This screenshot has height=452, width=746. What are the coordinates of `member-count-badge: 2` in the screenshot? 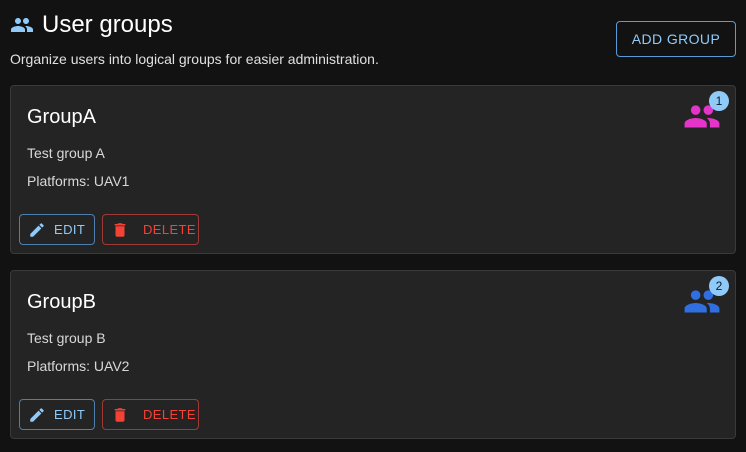 It's located at (719, 286).